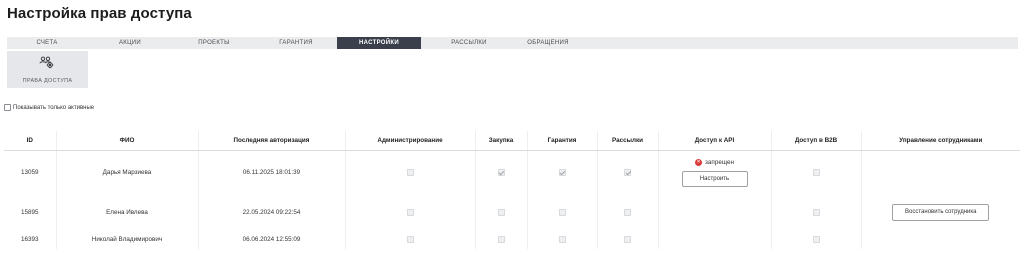 Image resolution: width=1024 pixels, height=256 pixels. I want to click on tab-projects: ПРОЕКТЫ, so click(214, 43).